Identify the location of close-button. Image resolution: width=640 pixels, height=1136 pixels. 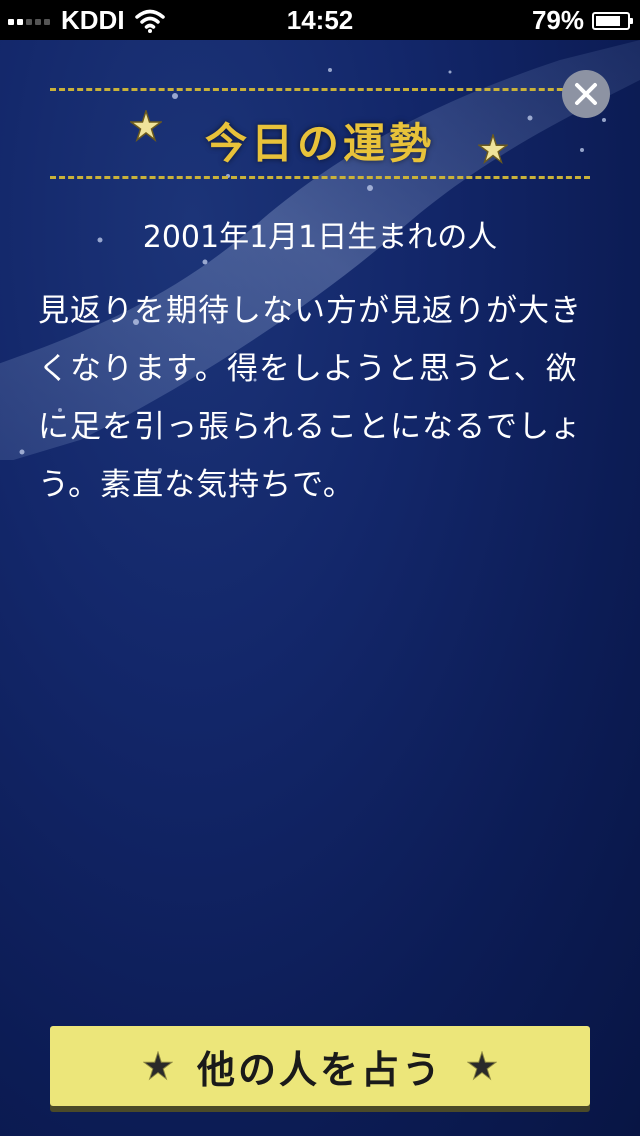
(586, 94).